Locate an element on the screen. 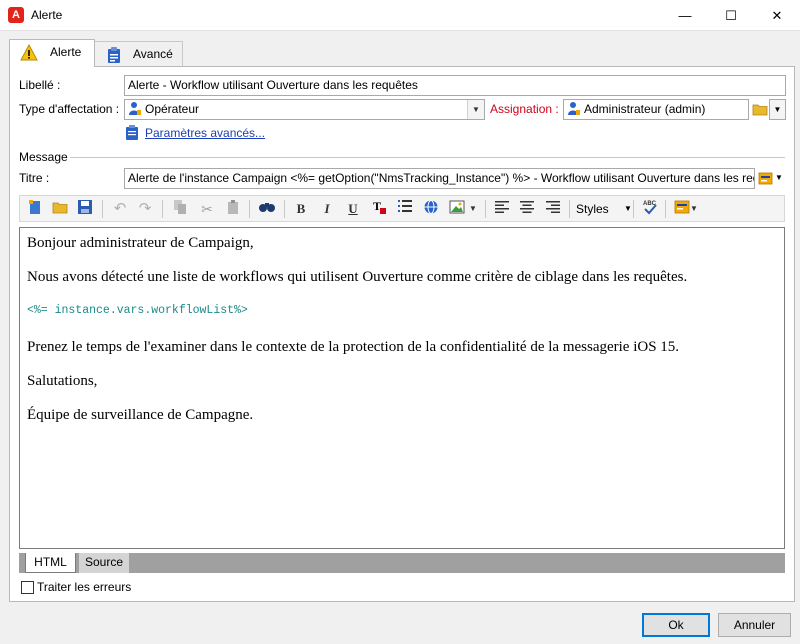 Image resolution: width=800 pixels, height=644 pixels. libelle-label: Libellé : is located at coordinates (40, 85).